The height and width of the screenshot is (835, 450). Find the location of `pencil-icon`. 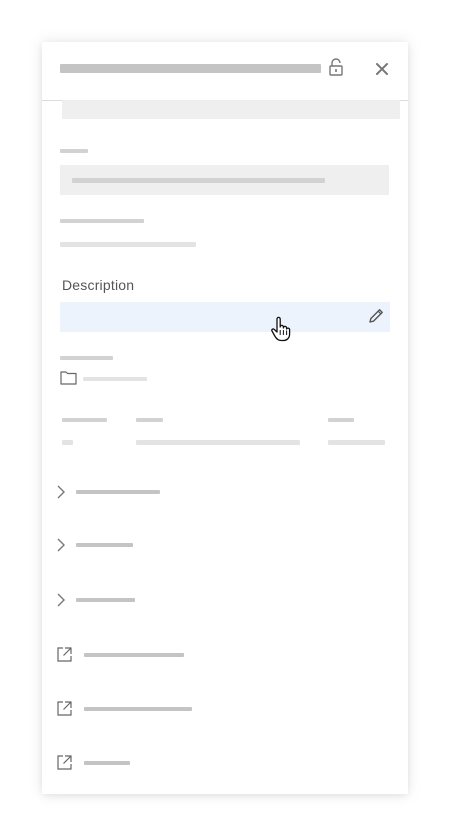

pencil-icon is located at coordinates (376, 316).